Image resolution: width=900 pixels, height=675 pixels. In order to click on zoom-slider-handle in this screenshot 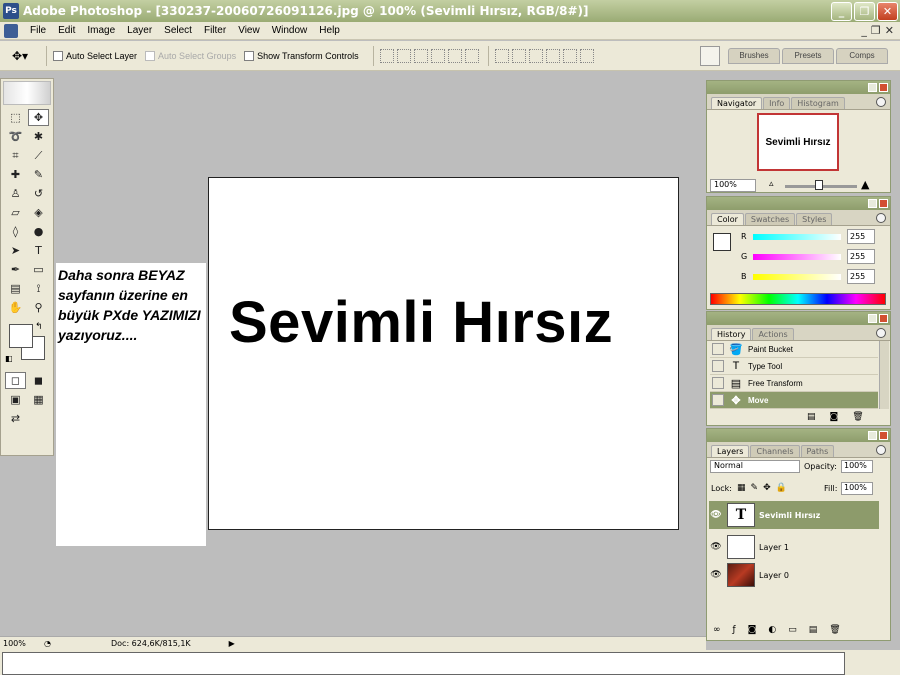, I will do `click(819, 185)`.